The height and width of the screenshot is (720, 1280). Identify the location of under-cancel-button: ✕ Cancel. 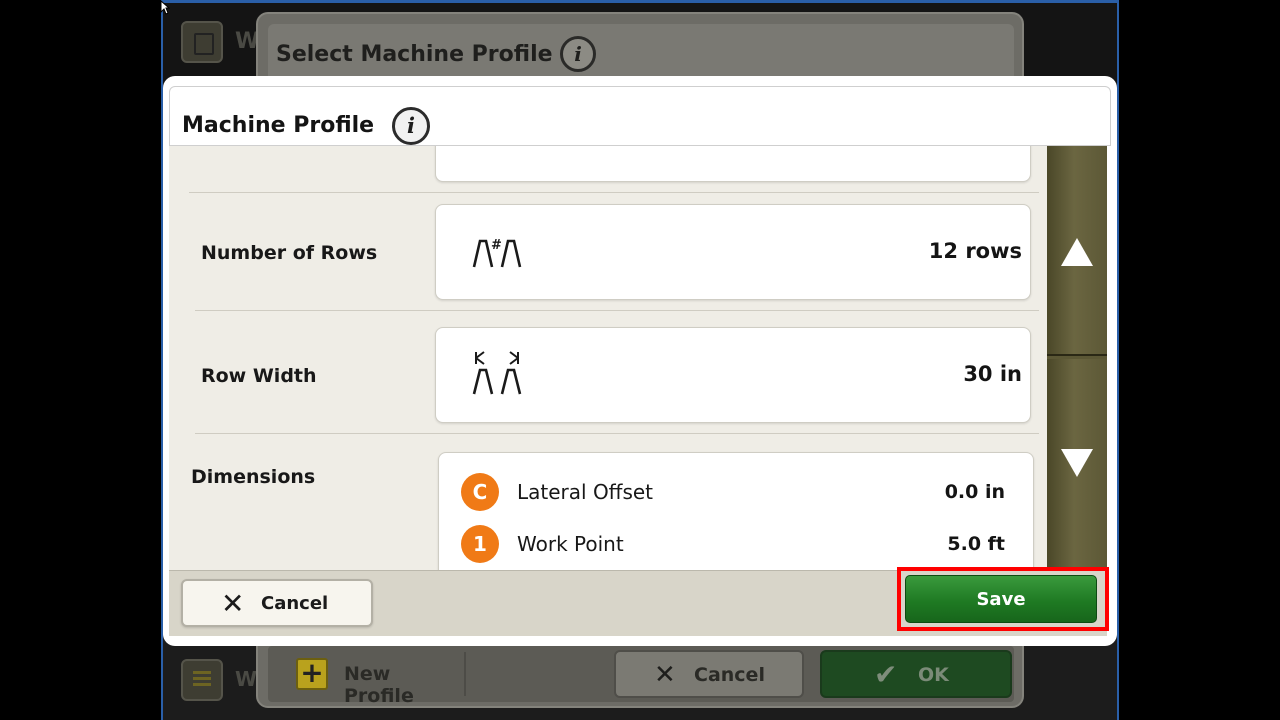
(709, 674).